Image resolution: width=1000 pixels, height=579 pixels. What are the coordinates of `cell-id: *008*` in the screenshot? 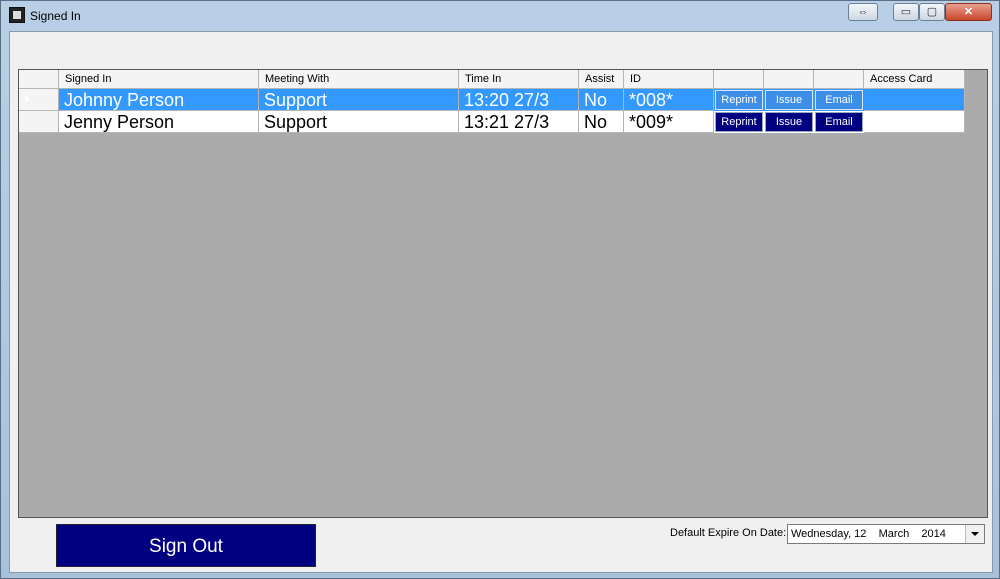 It's located at (669, 100).